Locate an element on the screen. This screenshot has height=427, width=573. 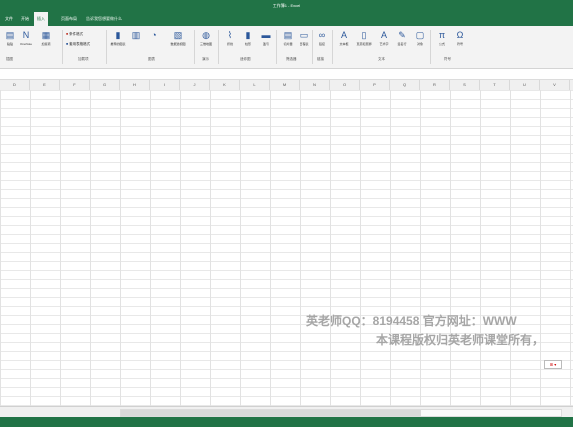
timeline-icon: ▭ is located at coordinates (304, 35).